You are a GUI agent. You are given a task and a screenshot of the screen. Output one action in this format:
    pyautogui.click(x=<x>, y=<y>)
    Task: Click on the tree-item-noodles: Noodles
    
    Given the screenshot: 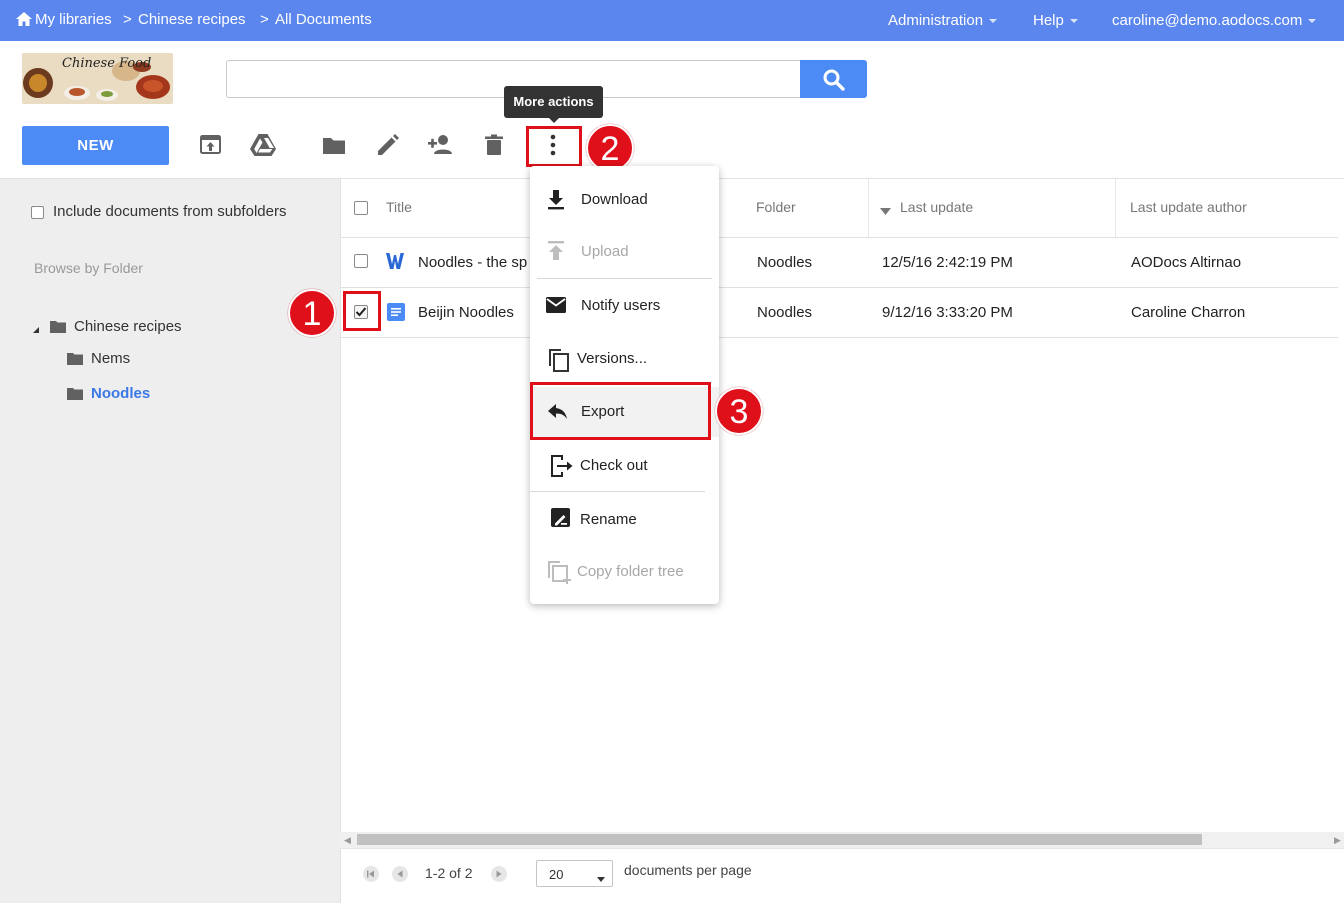 What is the action you would take?
    pyautogui.click(x=120, y=393)
    